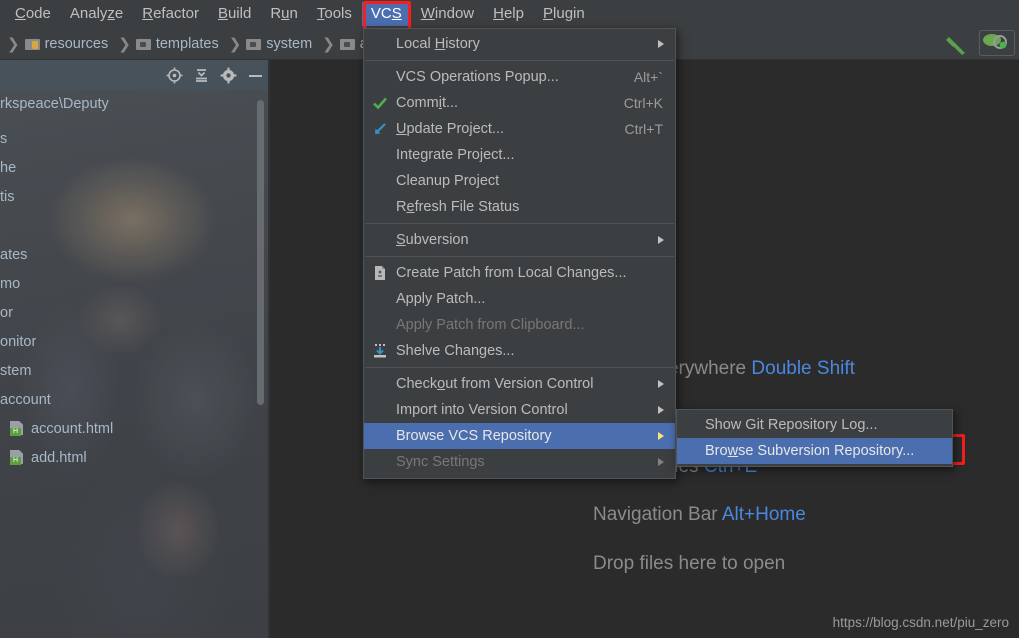 Image resolution: width=1019 pixels, height=638 pixels. I want to click on tree-folder-item: s, so click(129, 138).